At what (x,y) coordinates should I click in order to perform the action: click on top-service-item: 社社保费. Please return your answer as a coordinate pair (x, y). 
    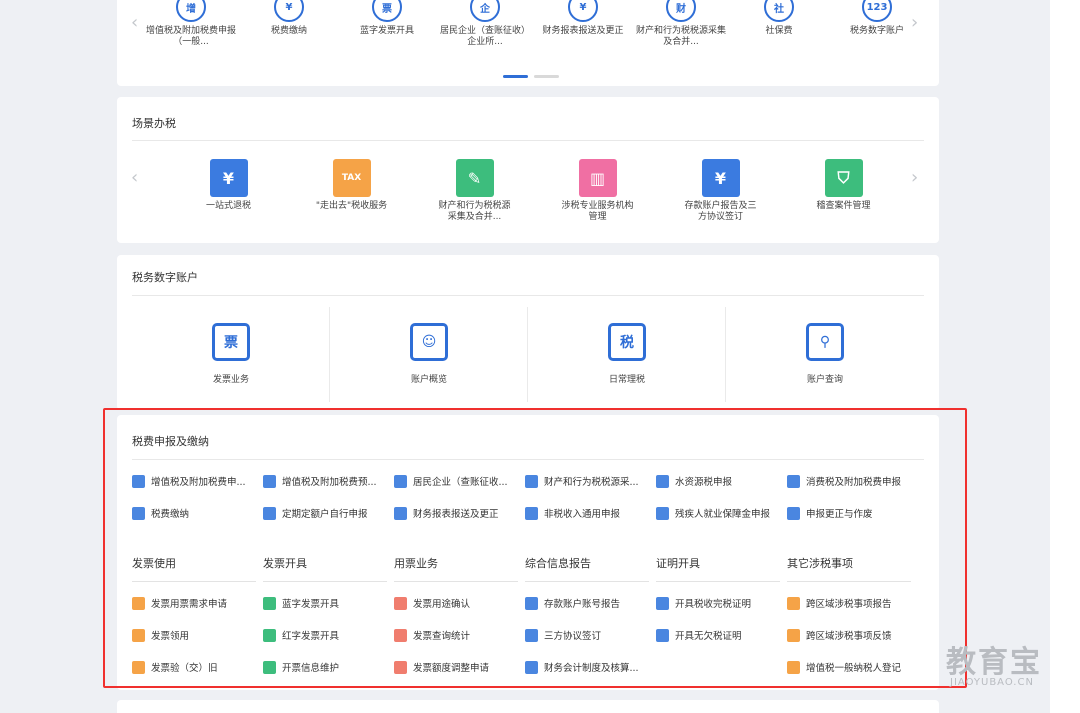
    Looking at the image, I should click on (779, 24).